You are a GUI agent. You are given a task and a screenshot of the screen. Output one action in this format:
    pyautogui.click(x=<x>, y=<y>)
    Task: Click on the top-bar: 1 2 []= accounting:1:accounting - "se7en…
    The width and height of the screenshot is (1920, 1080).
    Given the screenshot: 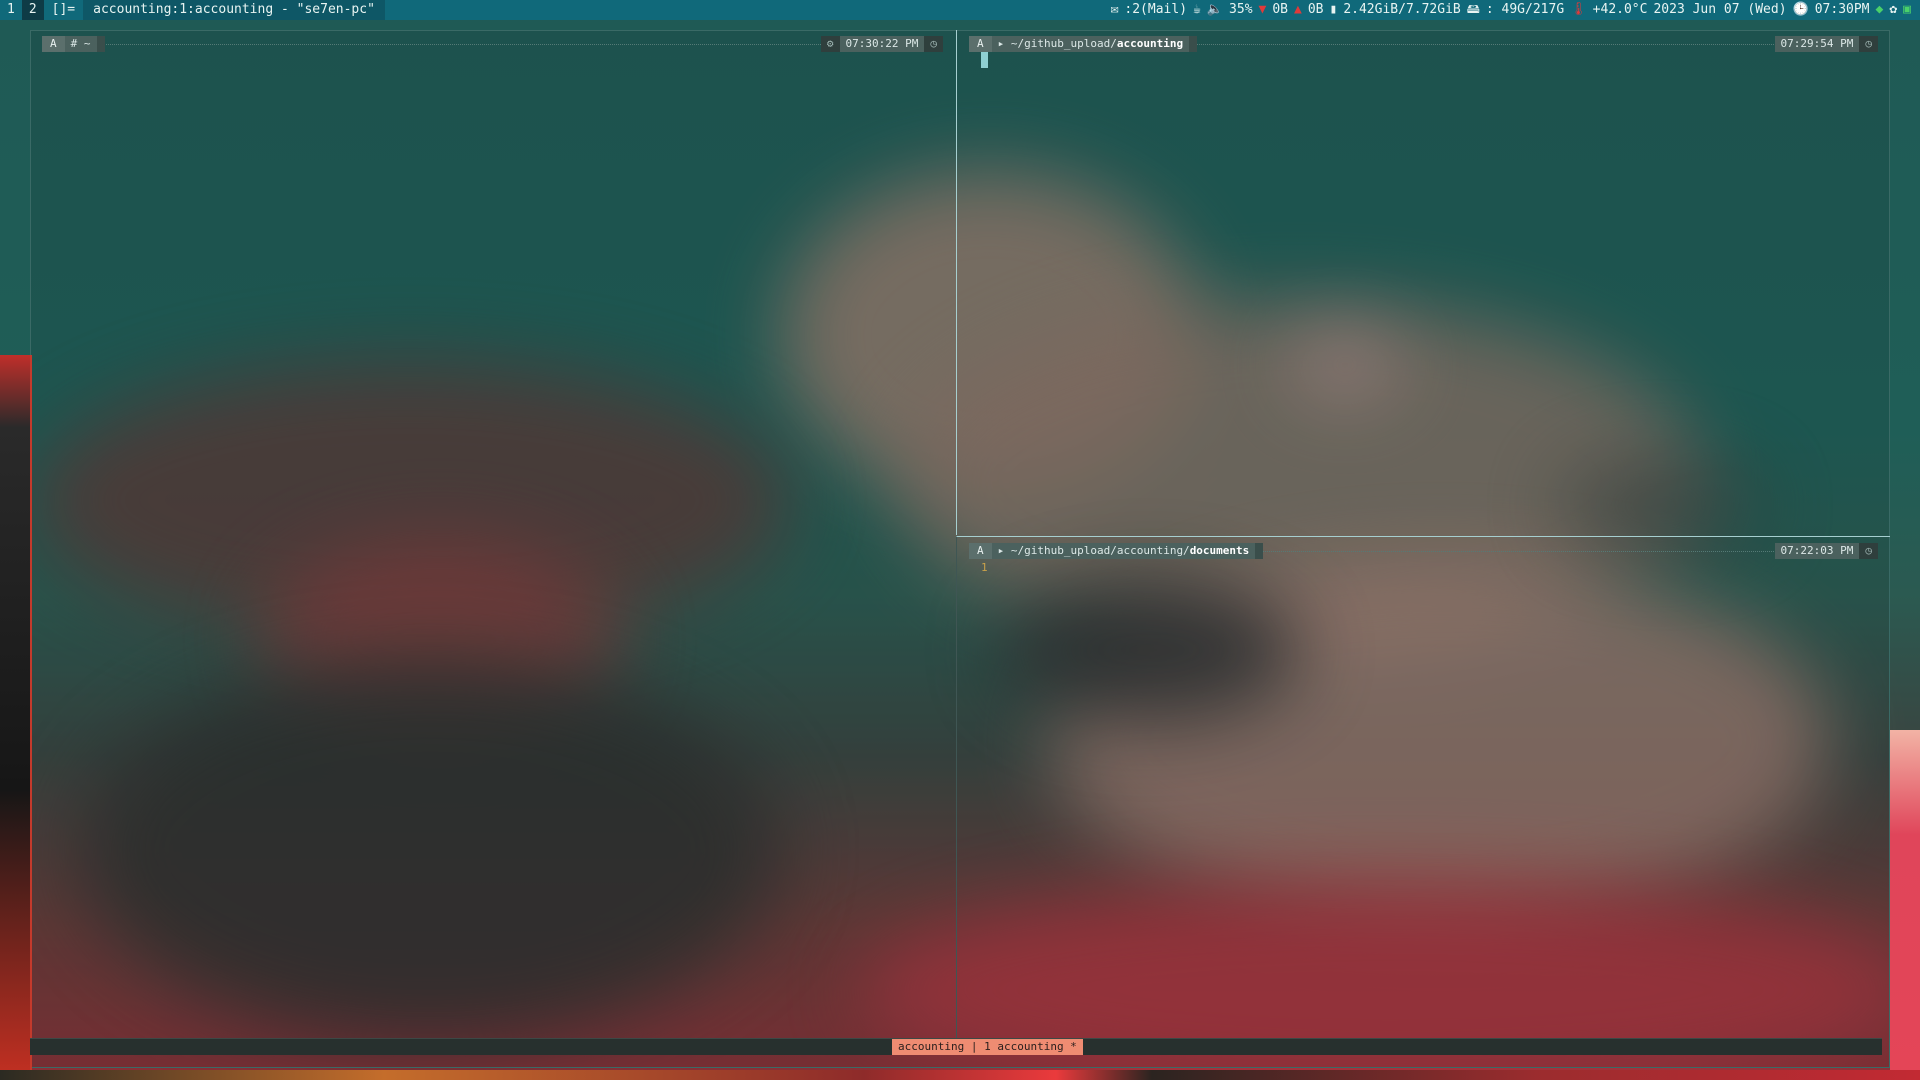 What is the action you would take?
    pyautogui.click(x=960, y=10)
    